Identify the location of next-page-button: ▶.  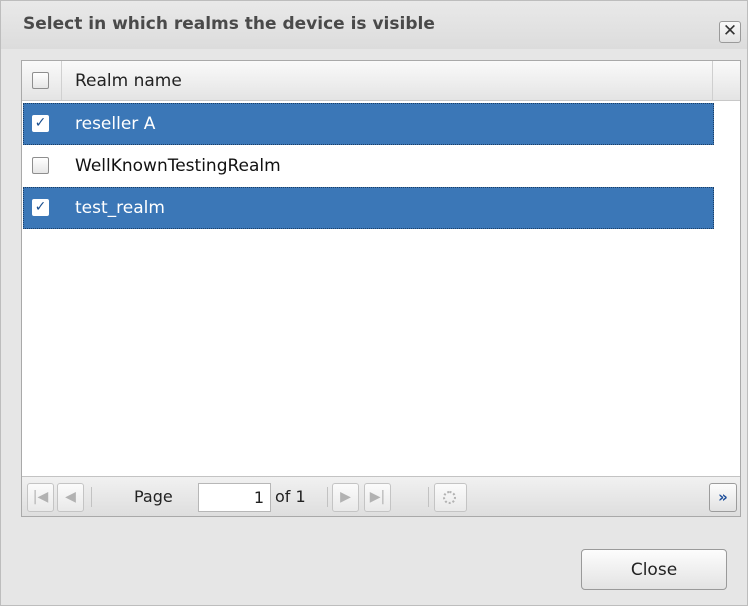
(345, 497).